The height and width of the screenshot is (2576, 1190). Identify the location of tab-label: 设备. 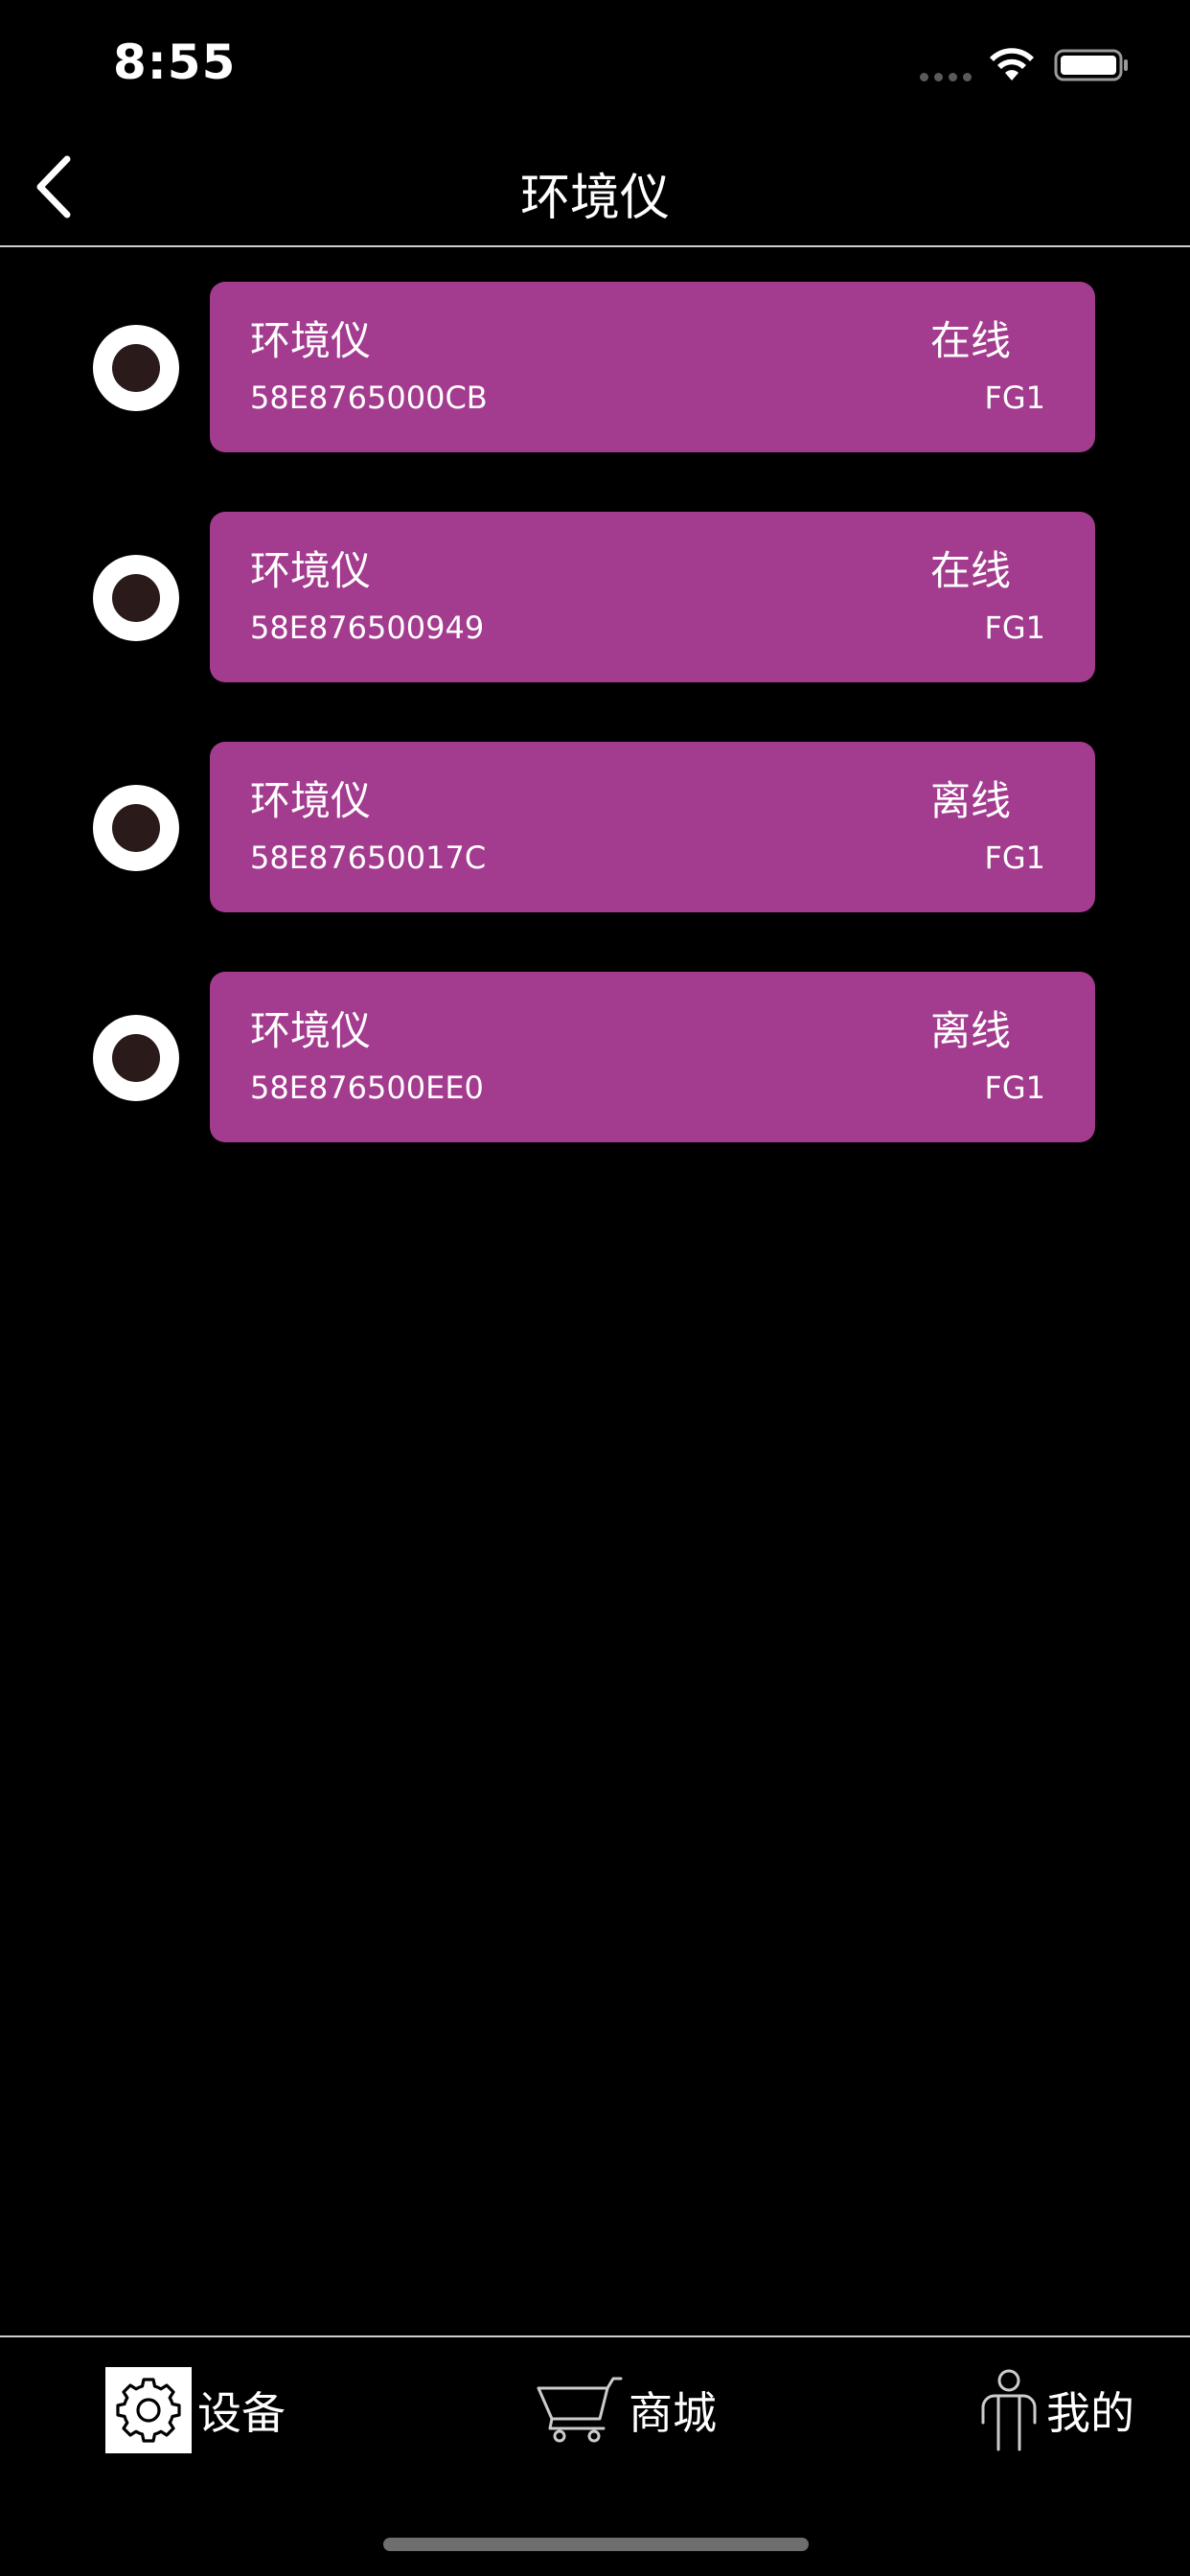
(242, 2413).